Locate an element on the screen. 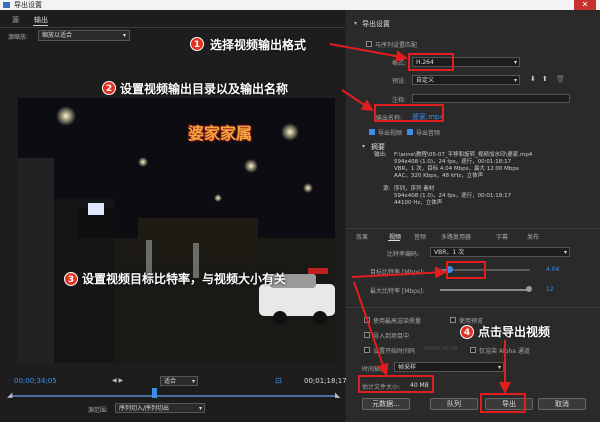  arrow-to-output-name is located at coordinates (357, 100).